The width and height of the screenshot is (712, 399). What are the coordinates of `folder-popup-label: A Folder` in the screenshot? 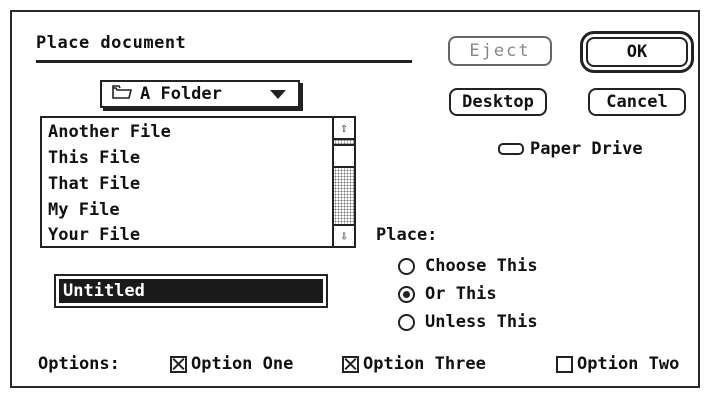 It's located at (181, 94).